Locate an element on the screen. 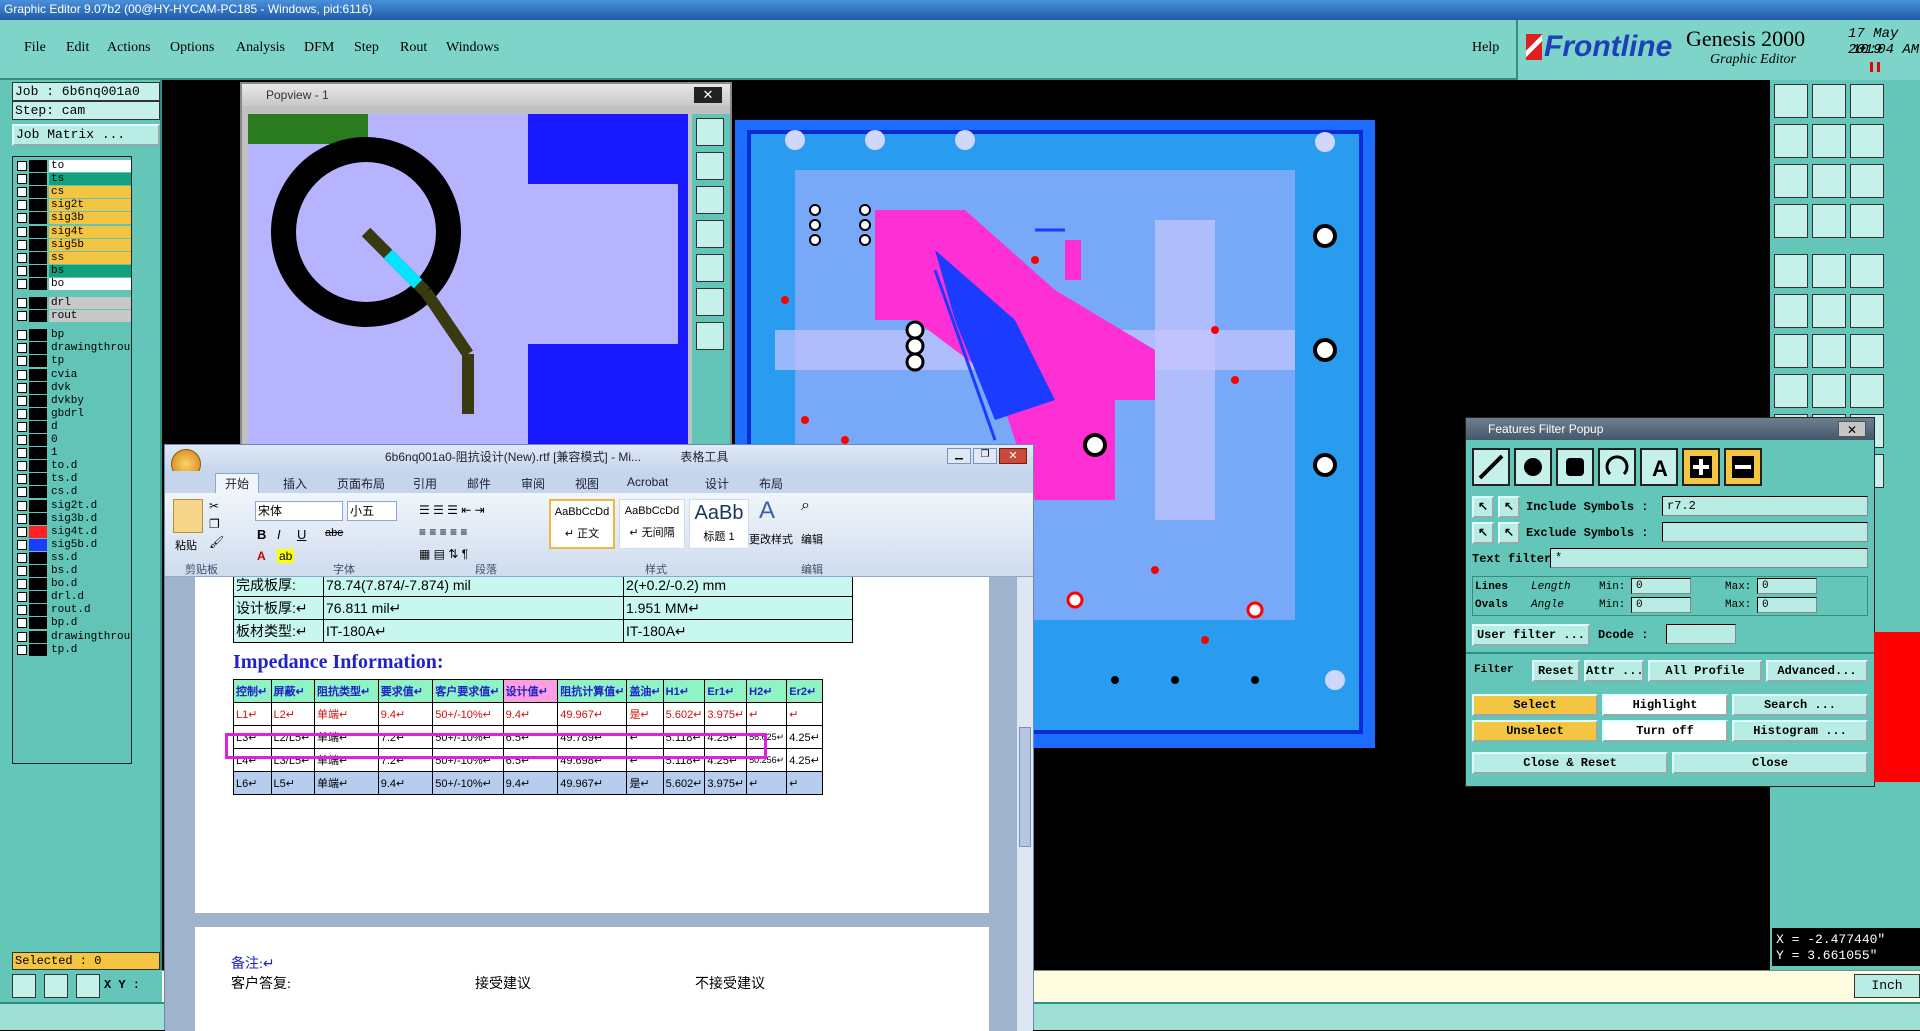 This screenshot has height=1031, width=1920. tab-mailings: 邮件 is located at coordinates (479, 483).